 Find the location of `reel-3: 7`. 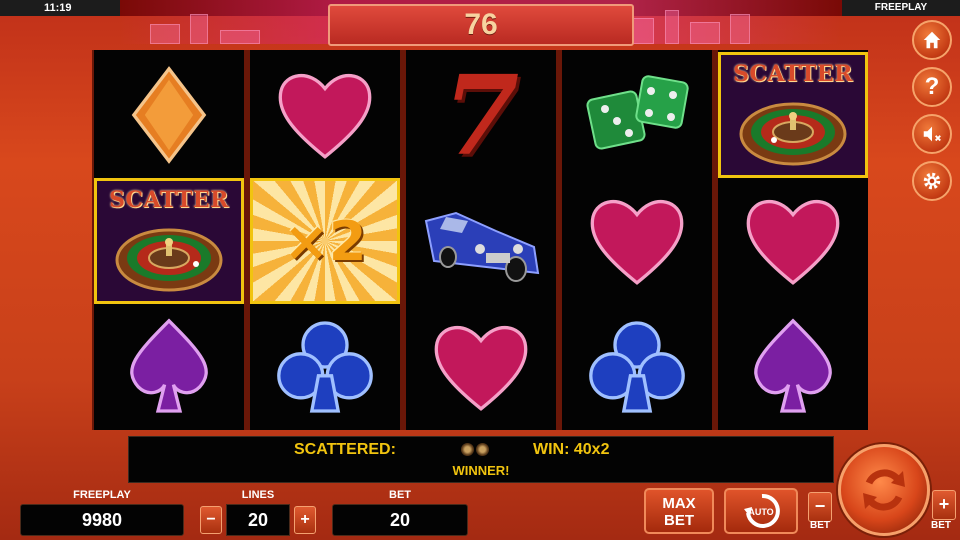

reel-3: 7 is located at coordinates (481, 240).